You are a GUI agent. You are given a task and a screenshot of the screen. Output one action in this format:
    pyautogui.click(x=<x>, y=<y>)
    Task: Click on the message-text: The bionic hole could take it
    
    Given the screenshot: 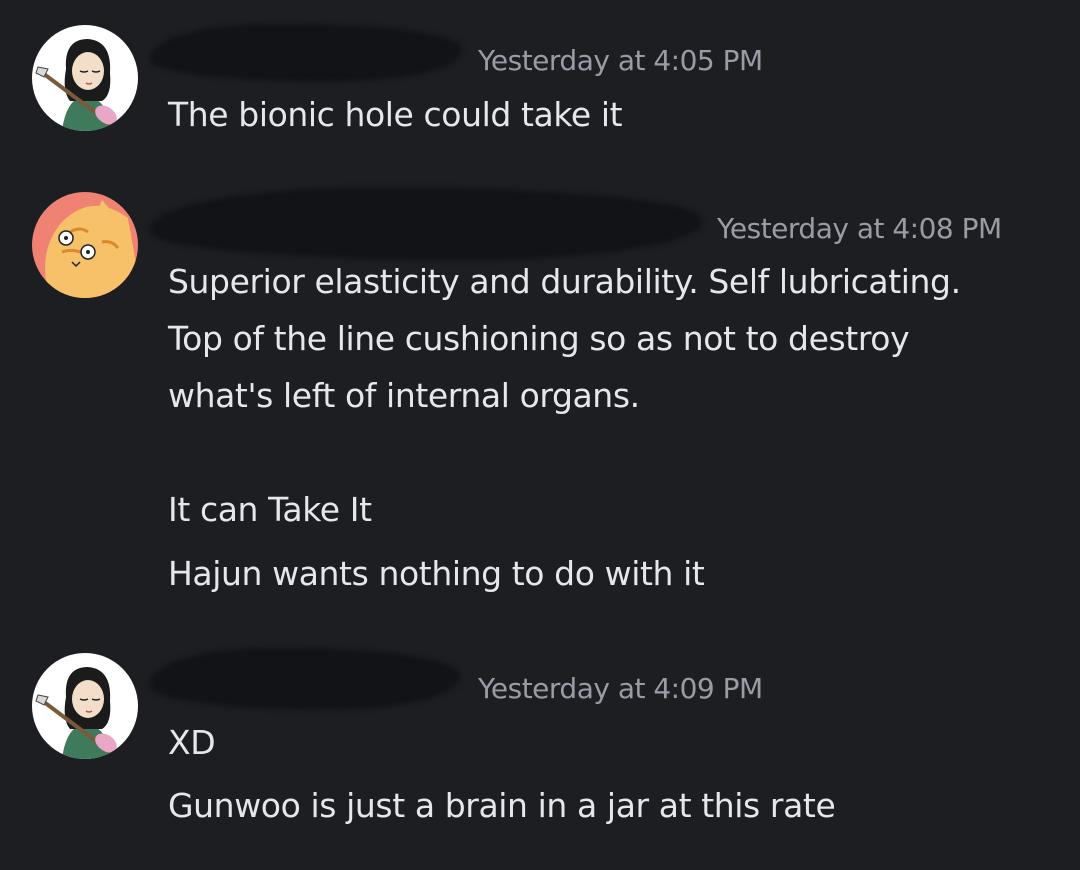 What is the action you would take?
    pyautogui.click(x=395, y=114)
    